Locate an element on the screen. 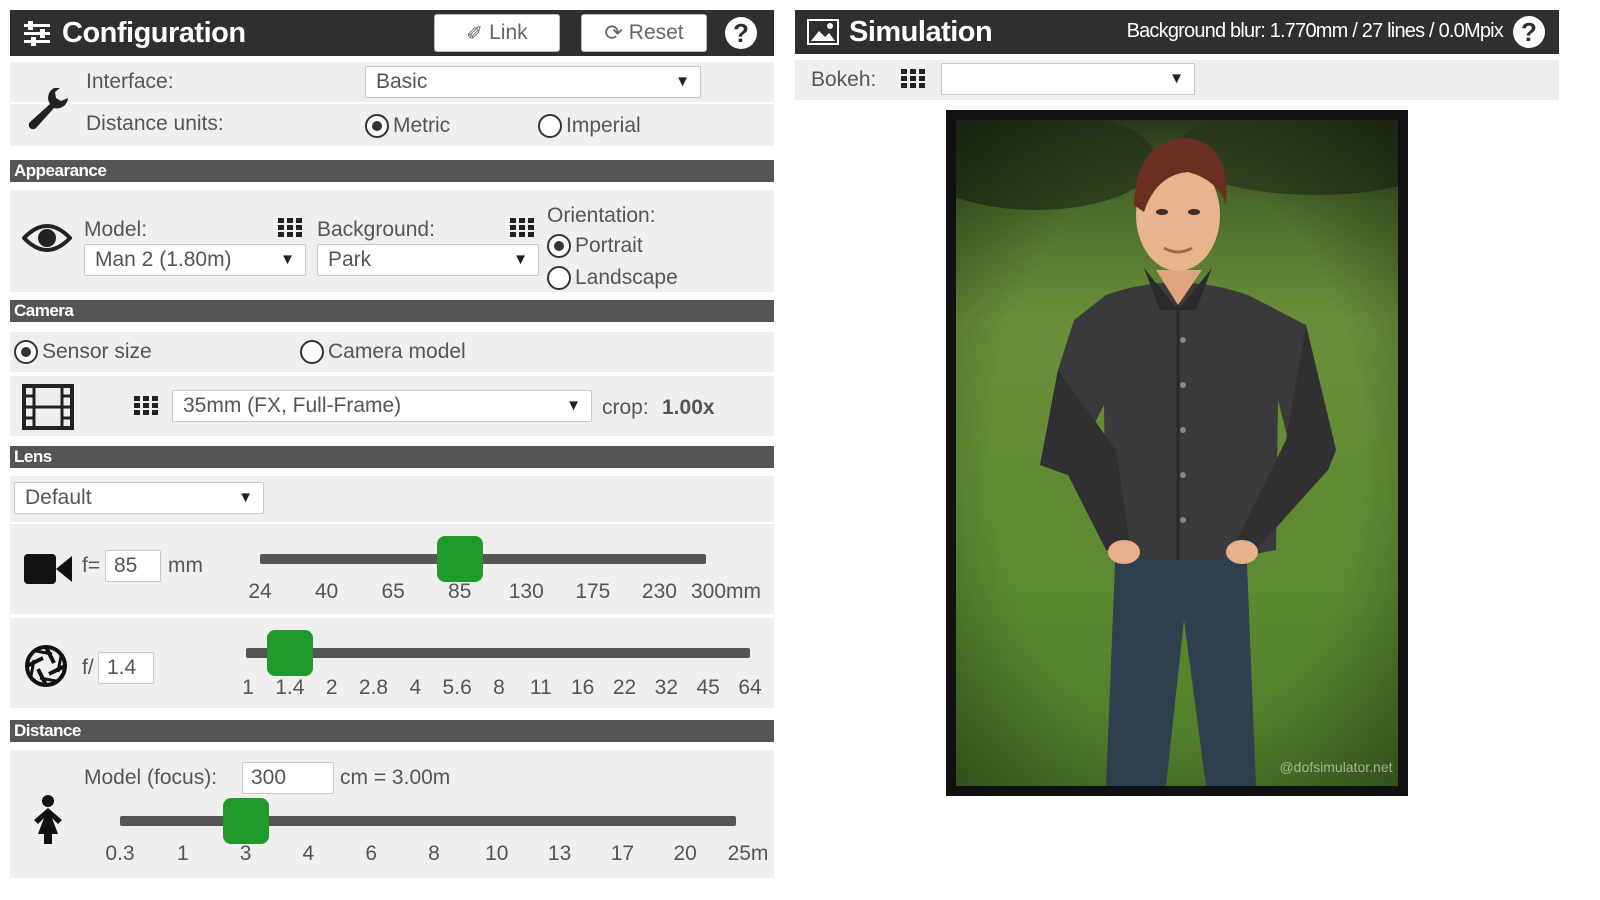 The image size is (1600, 900). background-select: Park ▼ is located at coordinates (428, 260).